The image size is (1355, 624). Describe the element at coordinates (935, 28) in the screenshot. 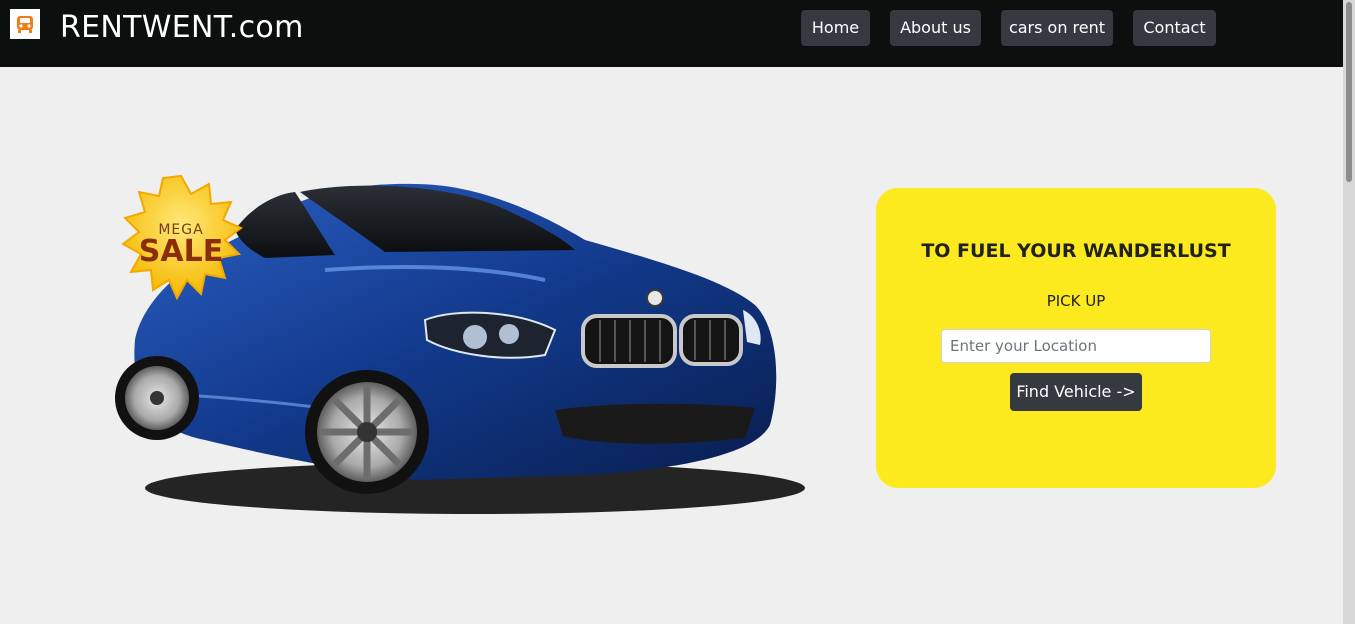

I see `nav-about-button: About us` at that location.